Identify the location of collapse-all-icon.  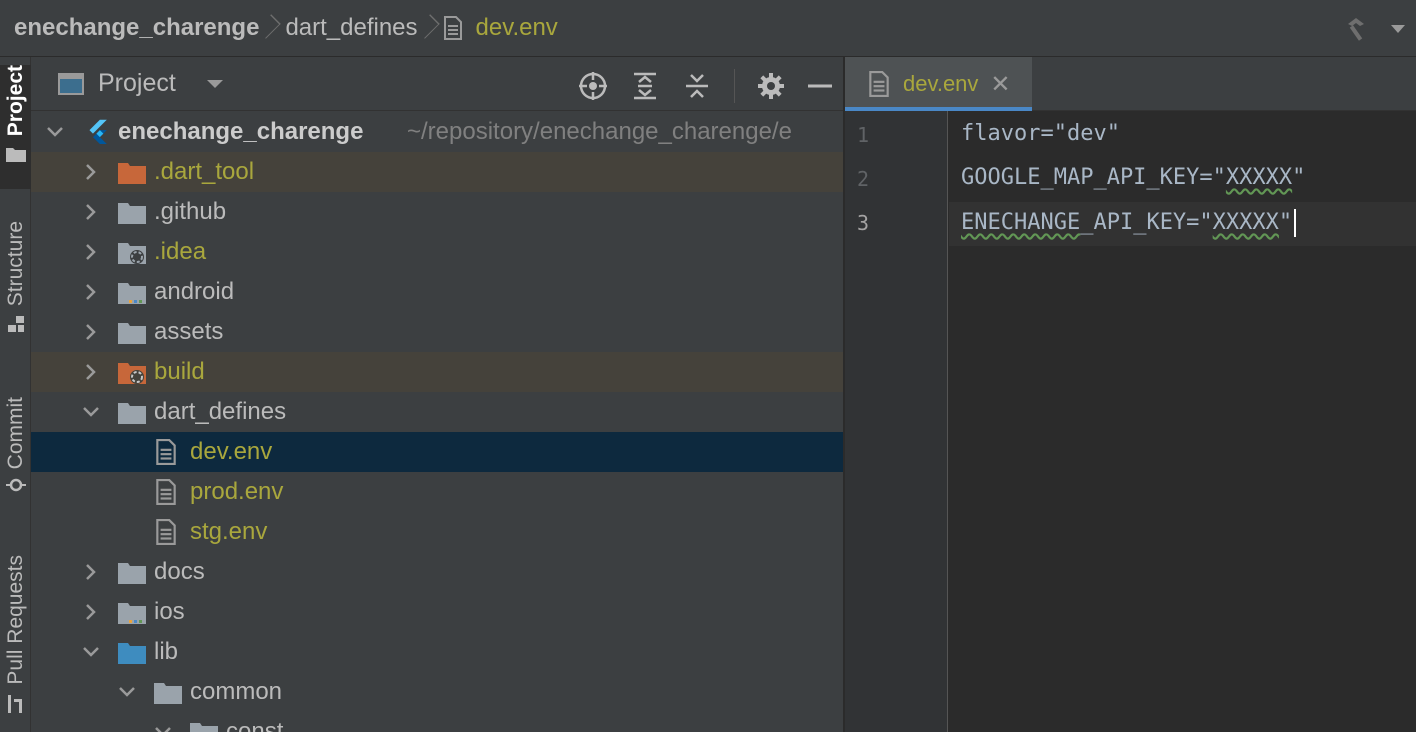
(697, 86).